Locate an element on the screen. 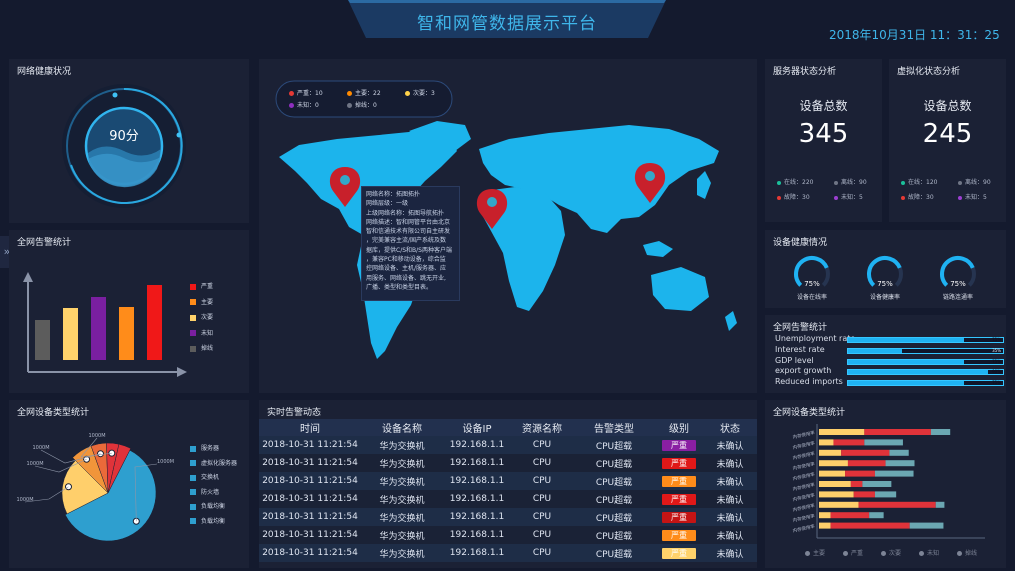 The height and width of the screenshot is (571, 1015). stacked-legend-item: 掉线 is located at coordinates (967, 552).